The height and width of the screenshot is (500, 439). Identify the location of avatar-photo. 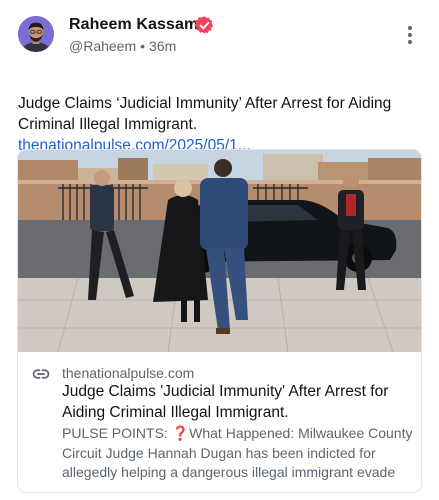
(36, 34).